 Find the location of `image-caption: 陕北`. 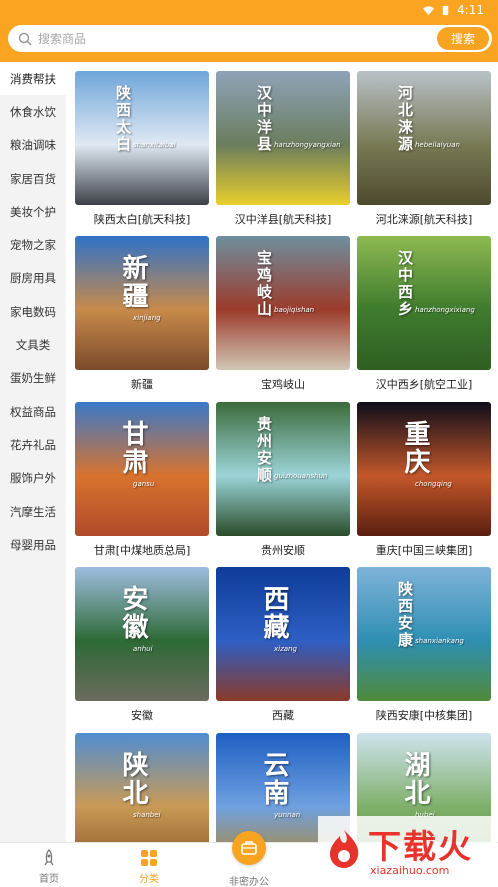

image-caption: 陕北 is located at coordinates (133, 779).